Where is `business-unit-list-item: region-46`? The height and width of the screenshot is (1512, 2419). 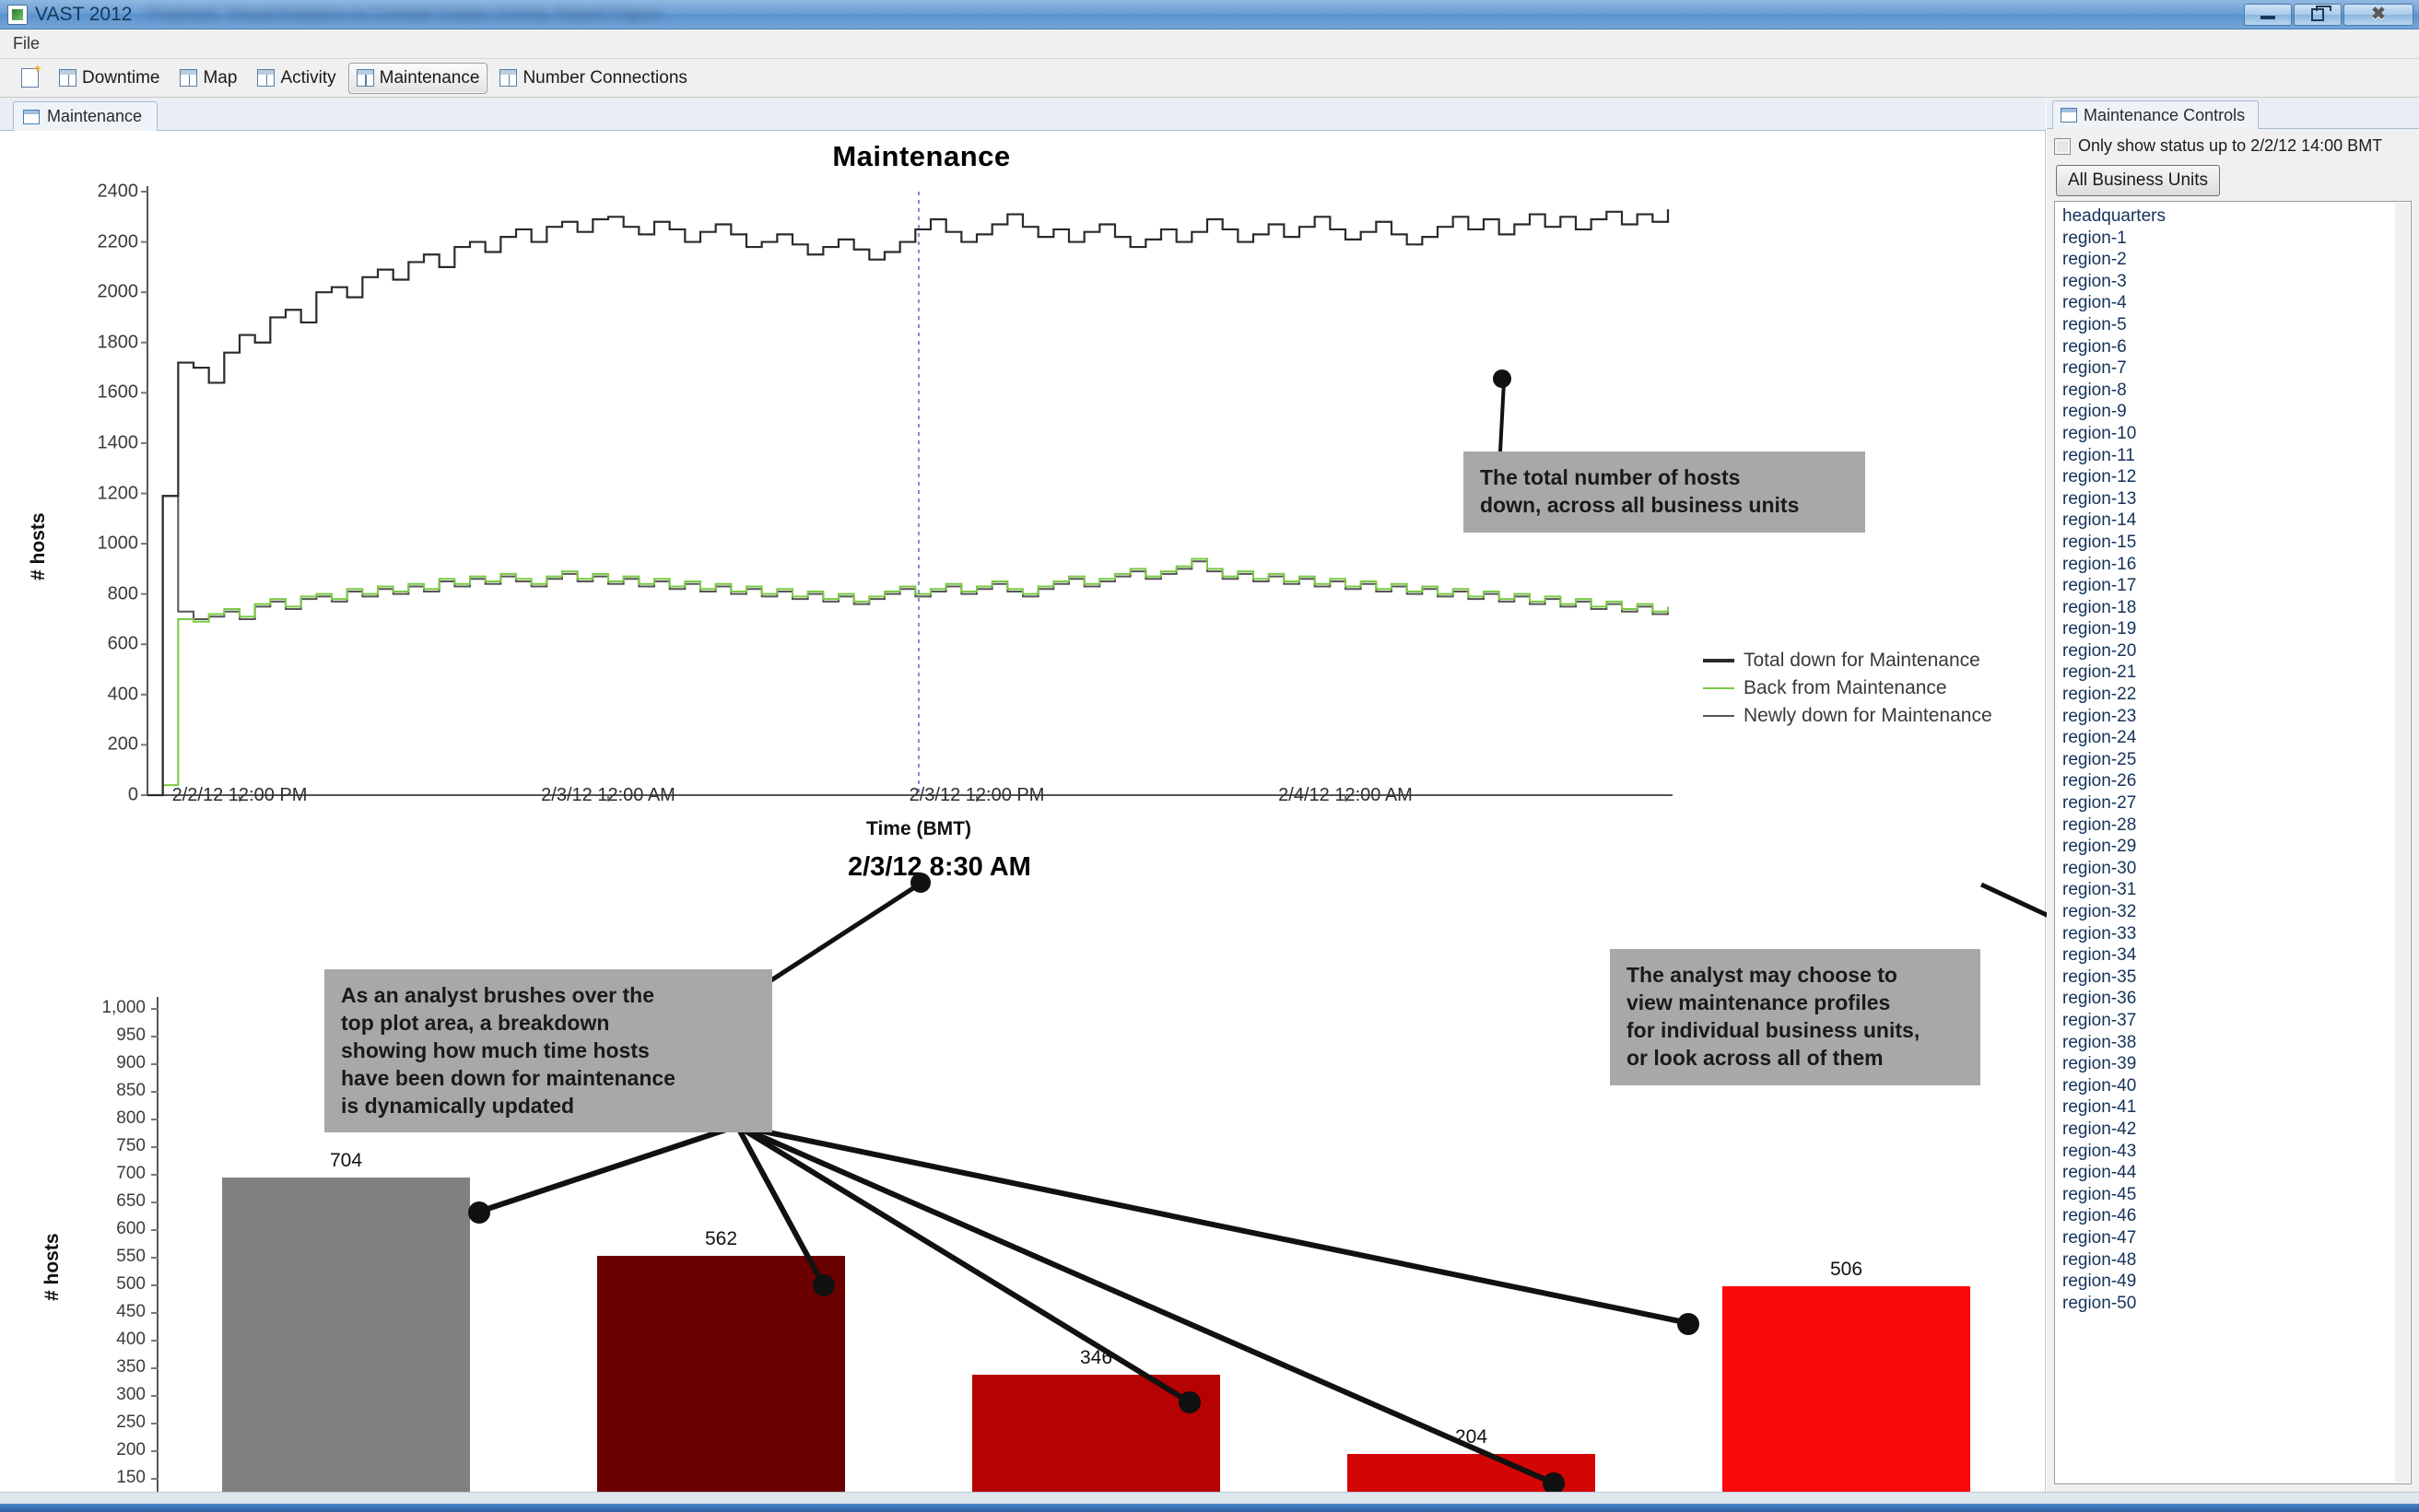
business-unit-list-item: region-46 is located at coordinates (2235, 1216).